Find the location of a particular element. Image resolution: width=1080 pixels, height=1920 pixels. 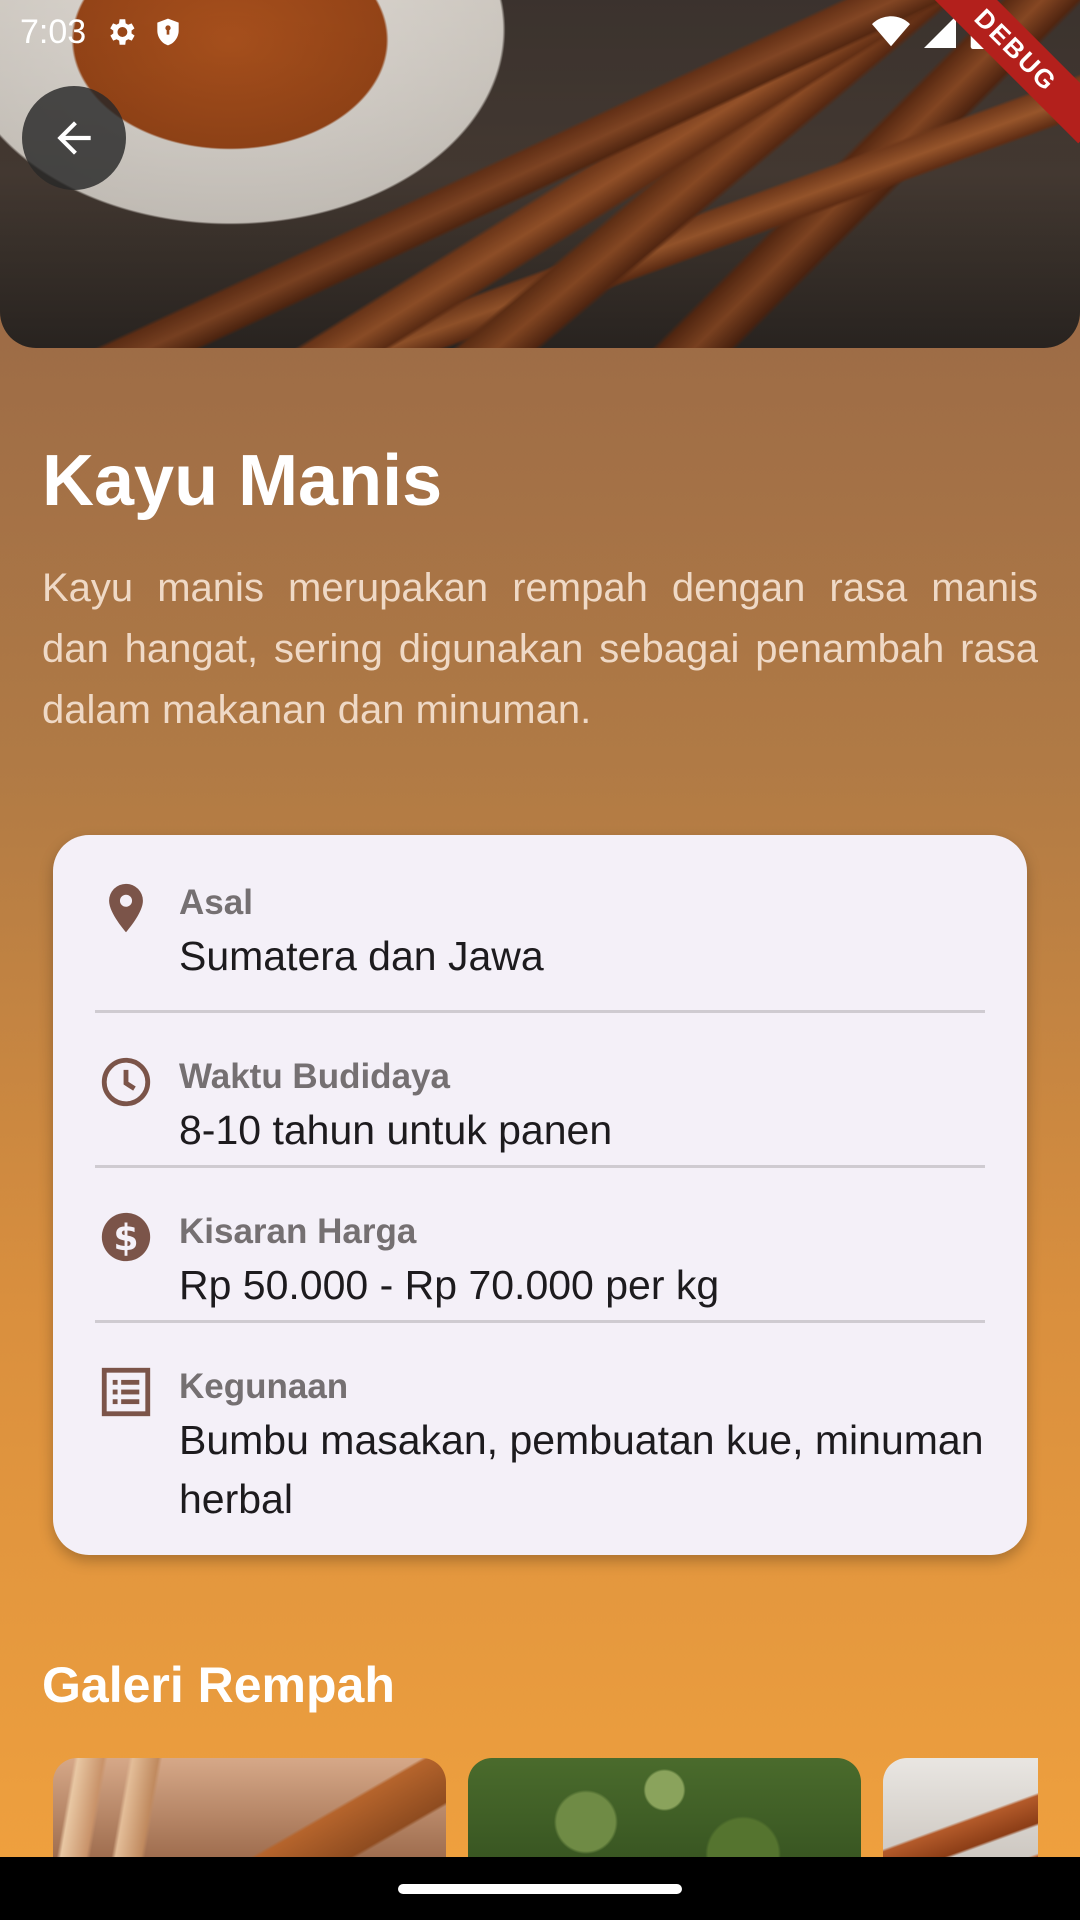

dollar-icon: $ is located at coordinates (126, 1237).